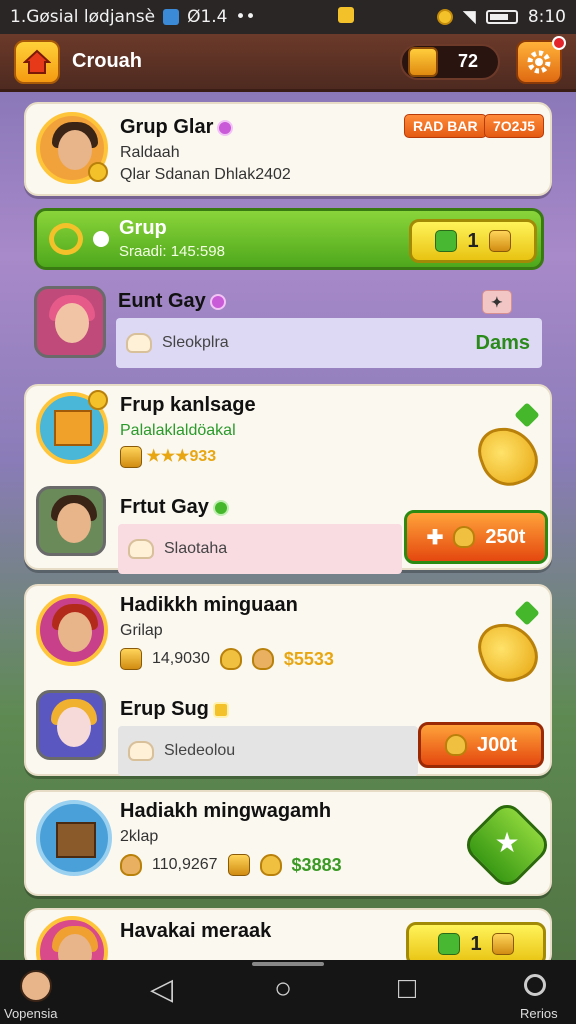 The image size is (576, 1024). Describe the element at coordinates (288, 948) in the screenshot. I see `group-card-6: Havakai meraak 1` at that location.